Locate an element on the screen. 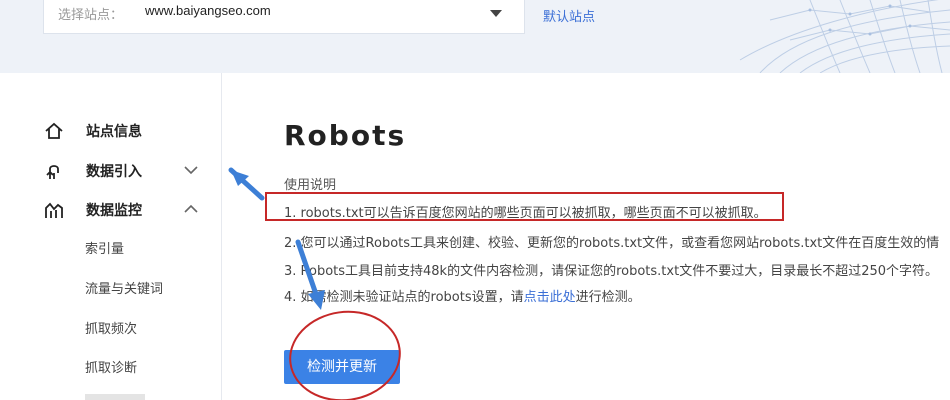  sidebar-subitem-crawl-diagnosis: 抓取诊断 is located at coordinates (111, 366).